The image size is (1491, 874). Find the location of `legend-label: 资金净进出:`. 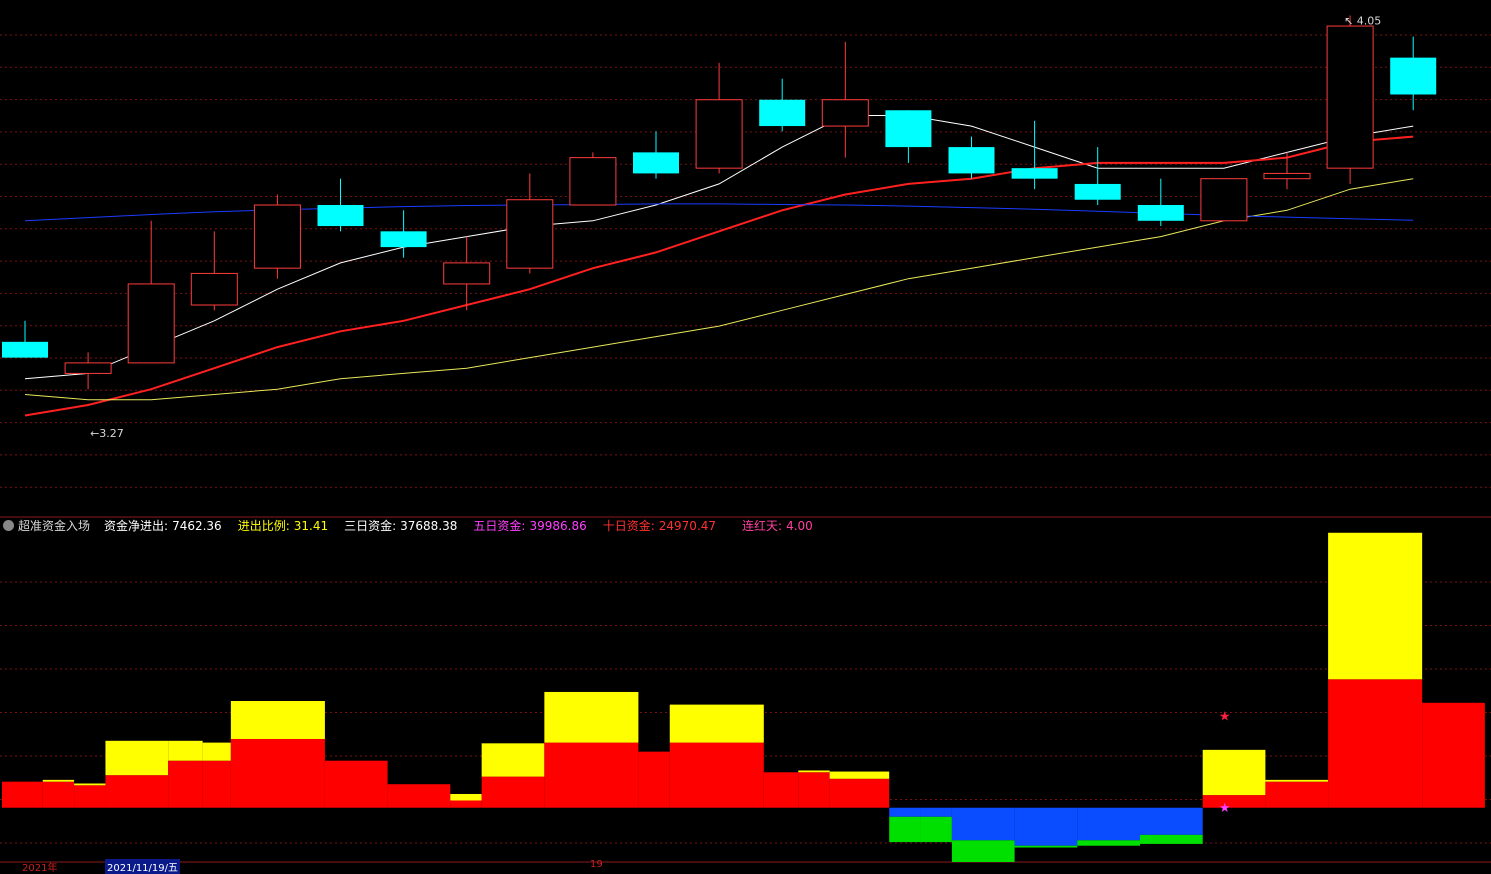

legend-label: 资金净进出: is located at coordinates (136, 526).